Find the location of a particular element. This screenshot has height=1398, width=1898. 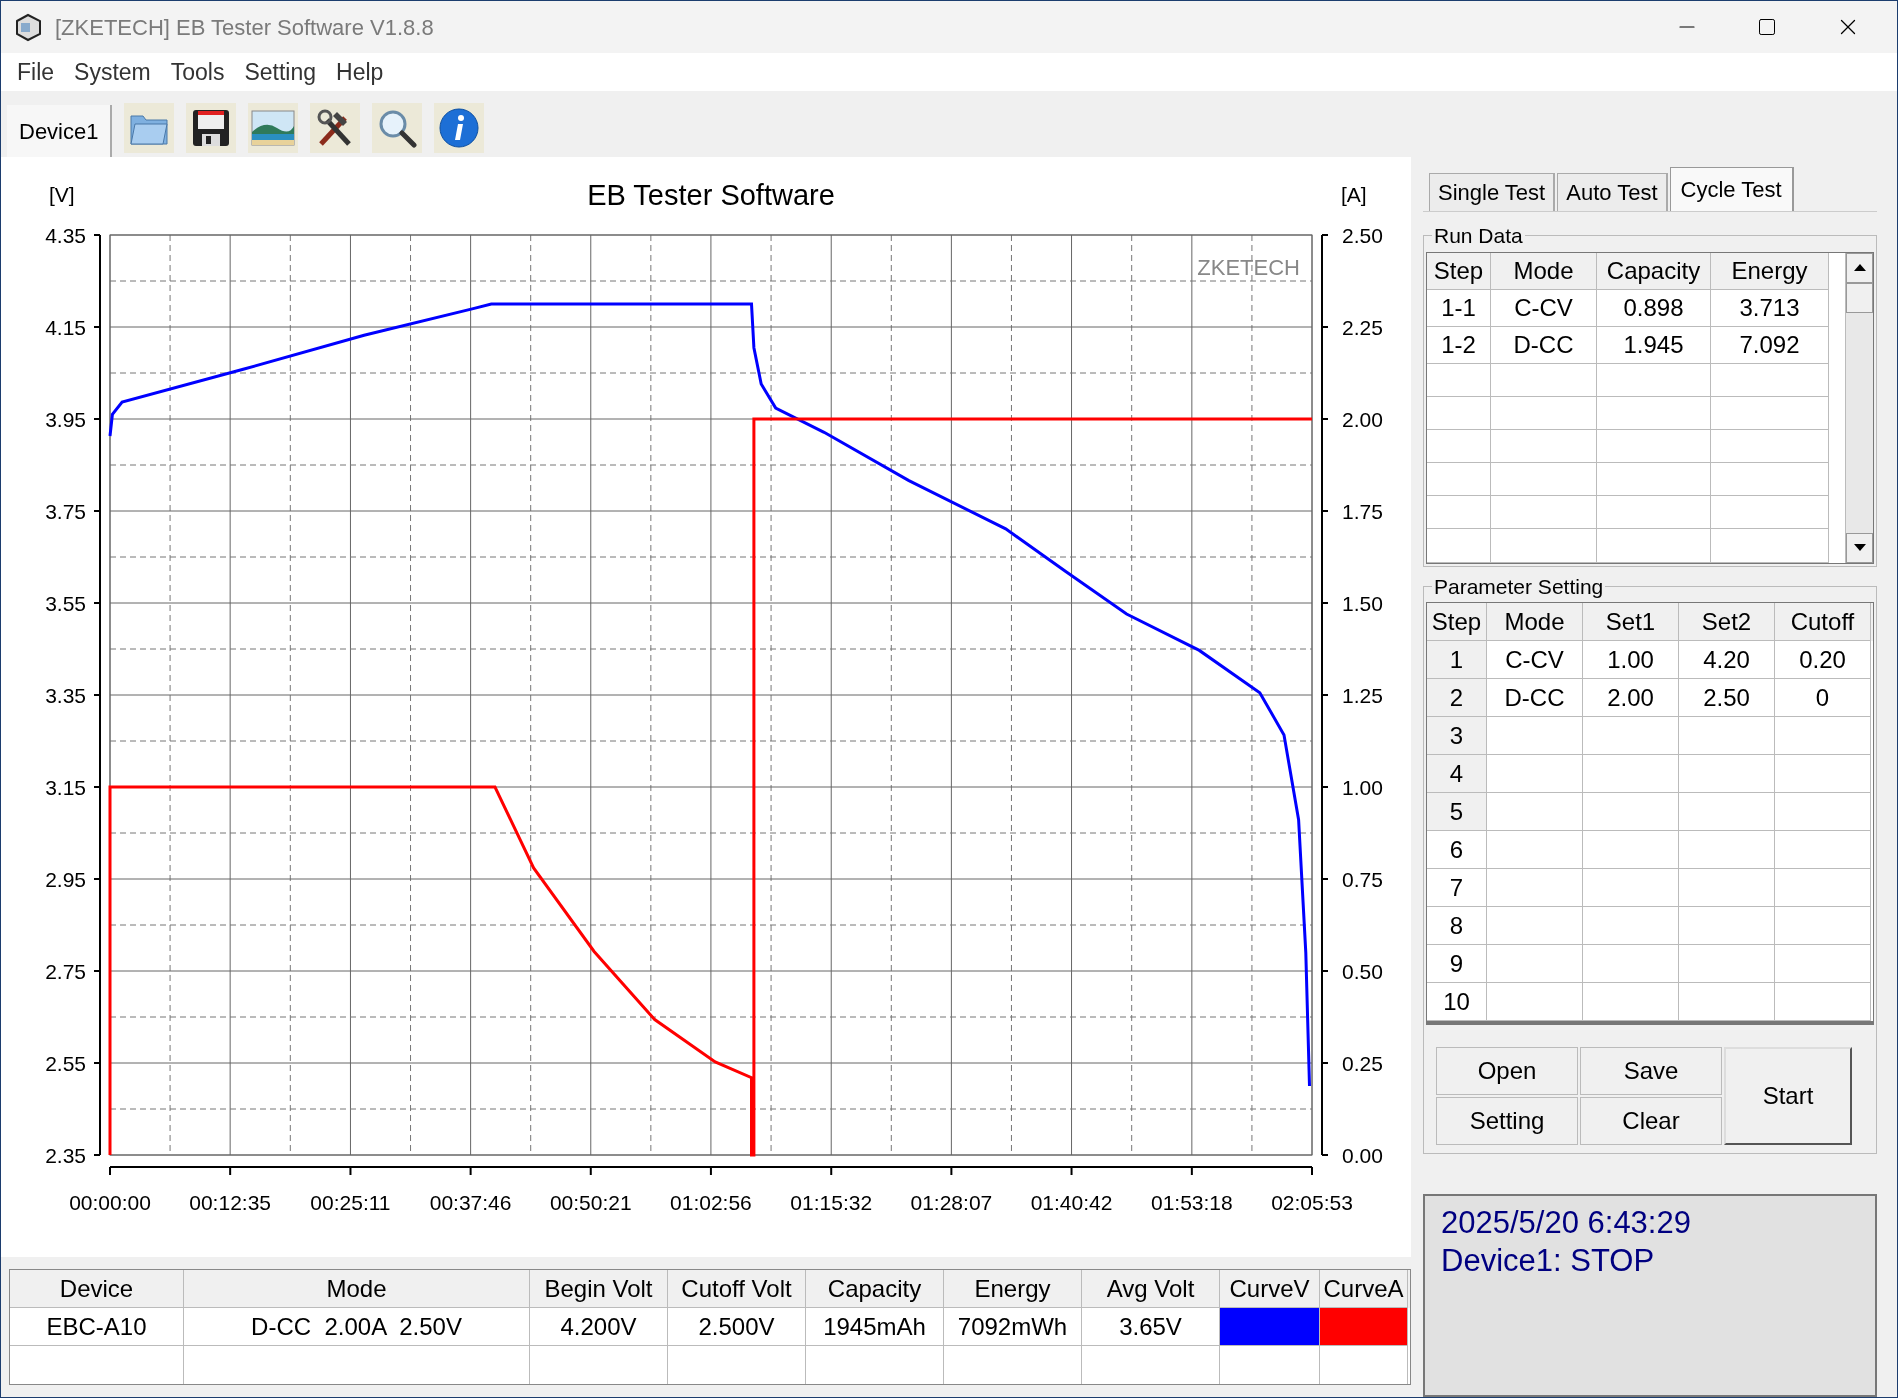

maximize-icon is located at coordinates (1767, 27).